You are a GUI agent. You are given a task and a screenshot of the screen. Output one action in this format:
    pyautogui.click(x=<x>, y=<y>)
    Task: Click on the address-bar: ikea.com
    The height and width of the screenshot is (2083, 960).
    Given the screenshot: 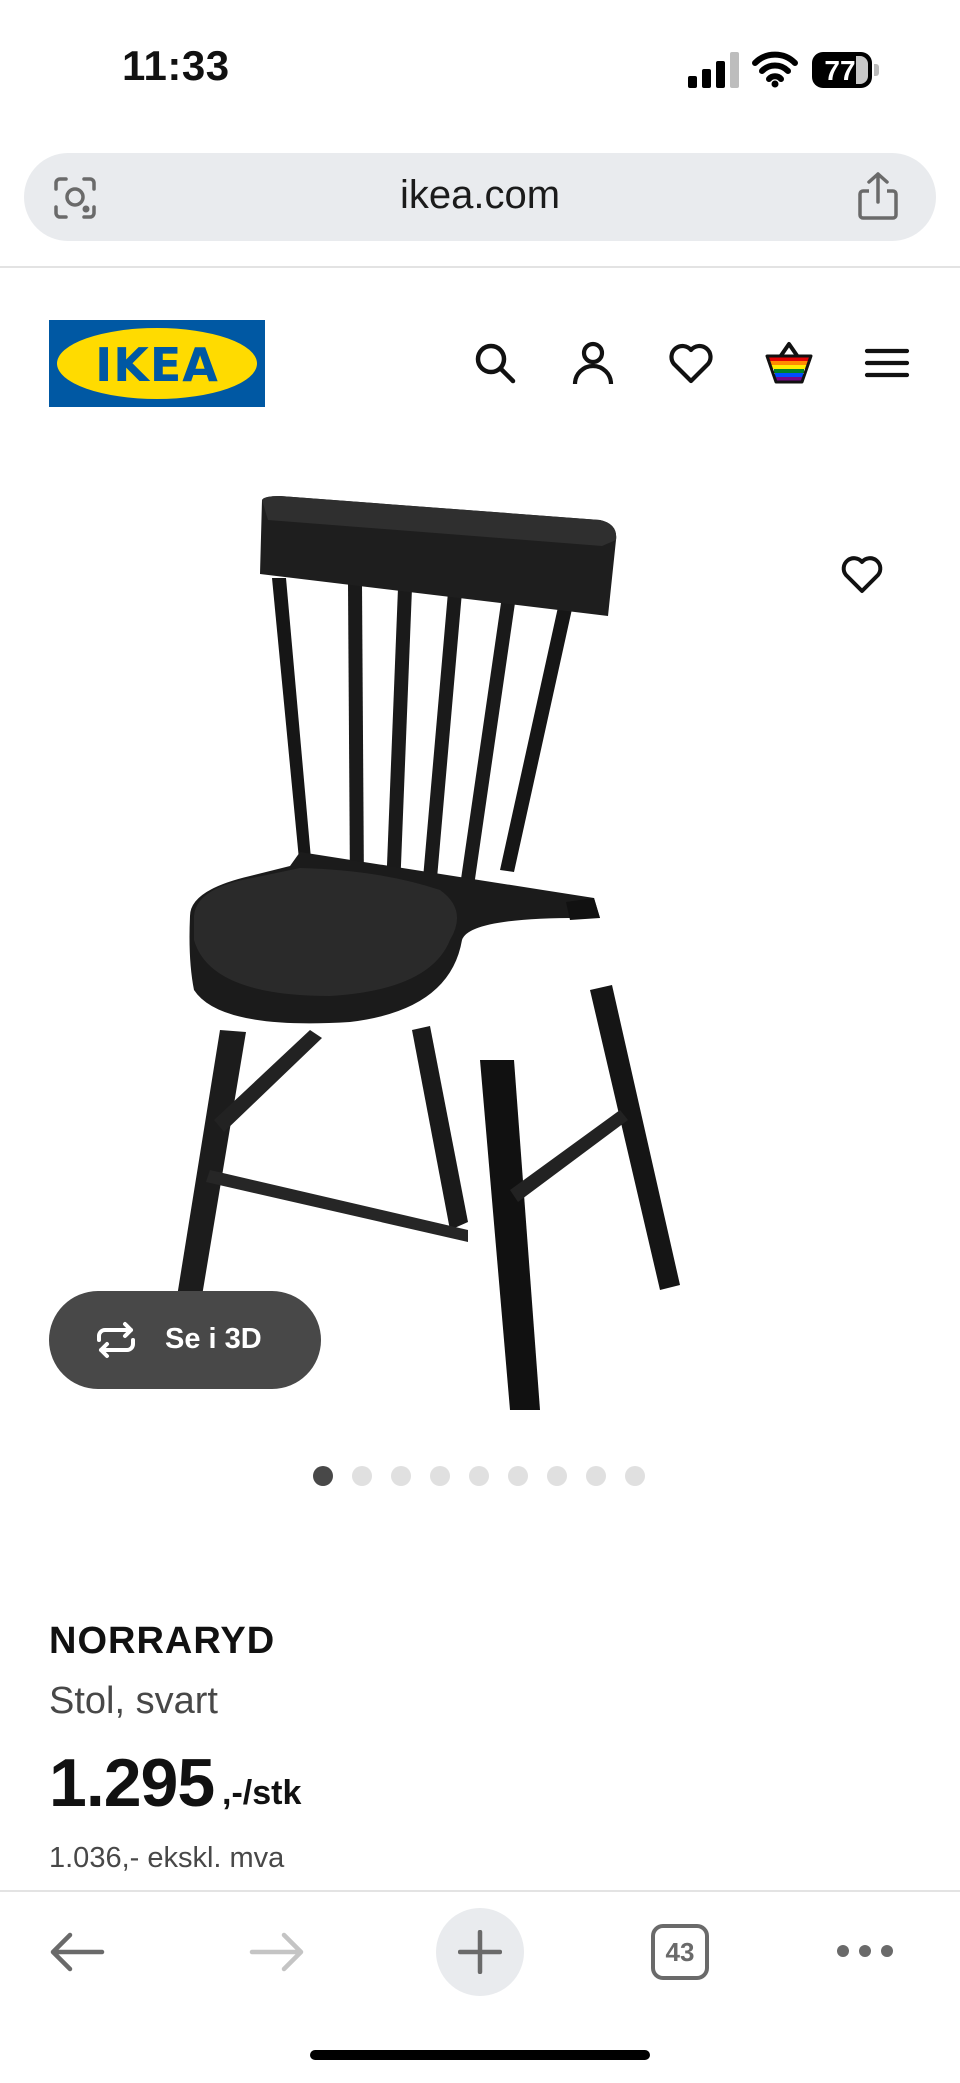 What is the action you would take?
    pyautogui.click(x=480, y=197)
    